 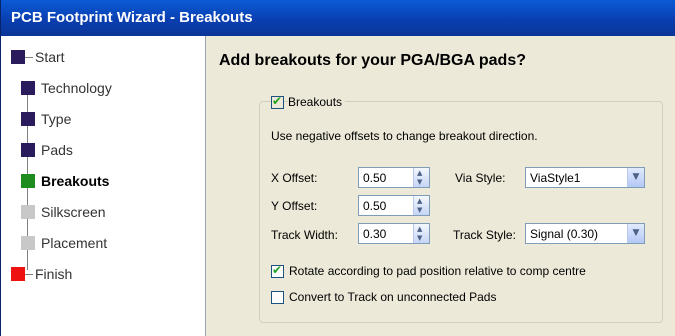 What do you see at coordinates (480, 178) in the screenshot?
I see `via-style-label: Via Style:` at bounding box center [480, 178].